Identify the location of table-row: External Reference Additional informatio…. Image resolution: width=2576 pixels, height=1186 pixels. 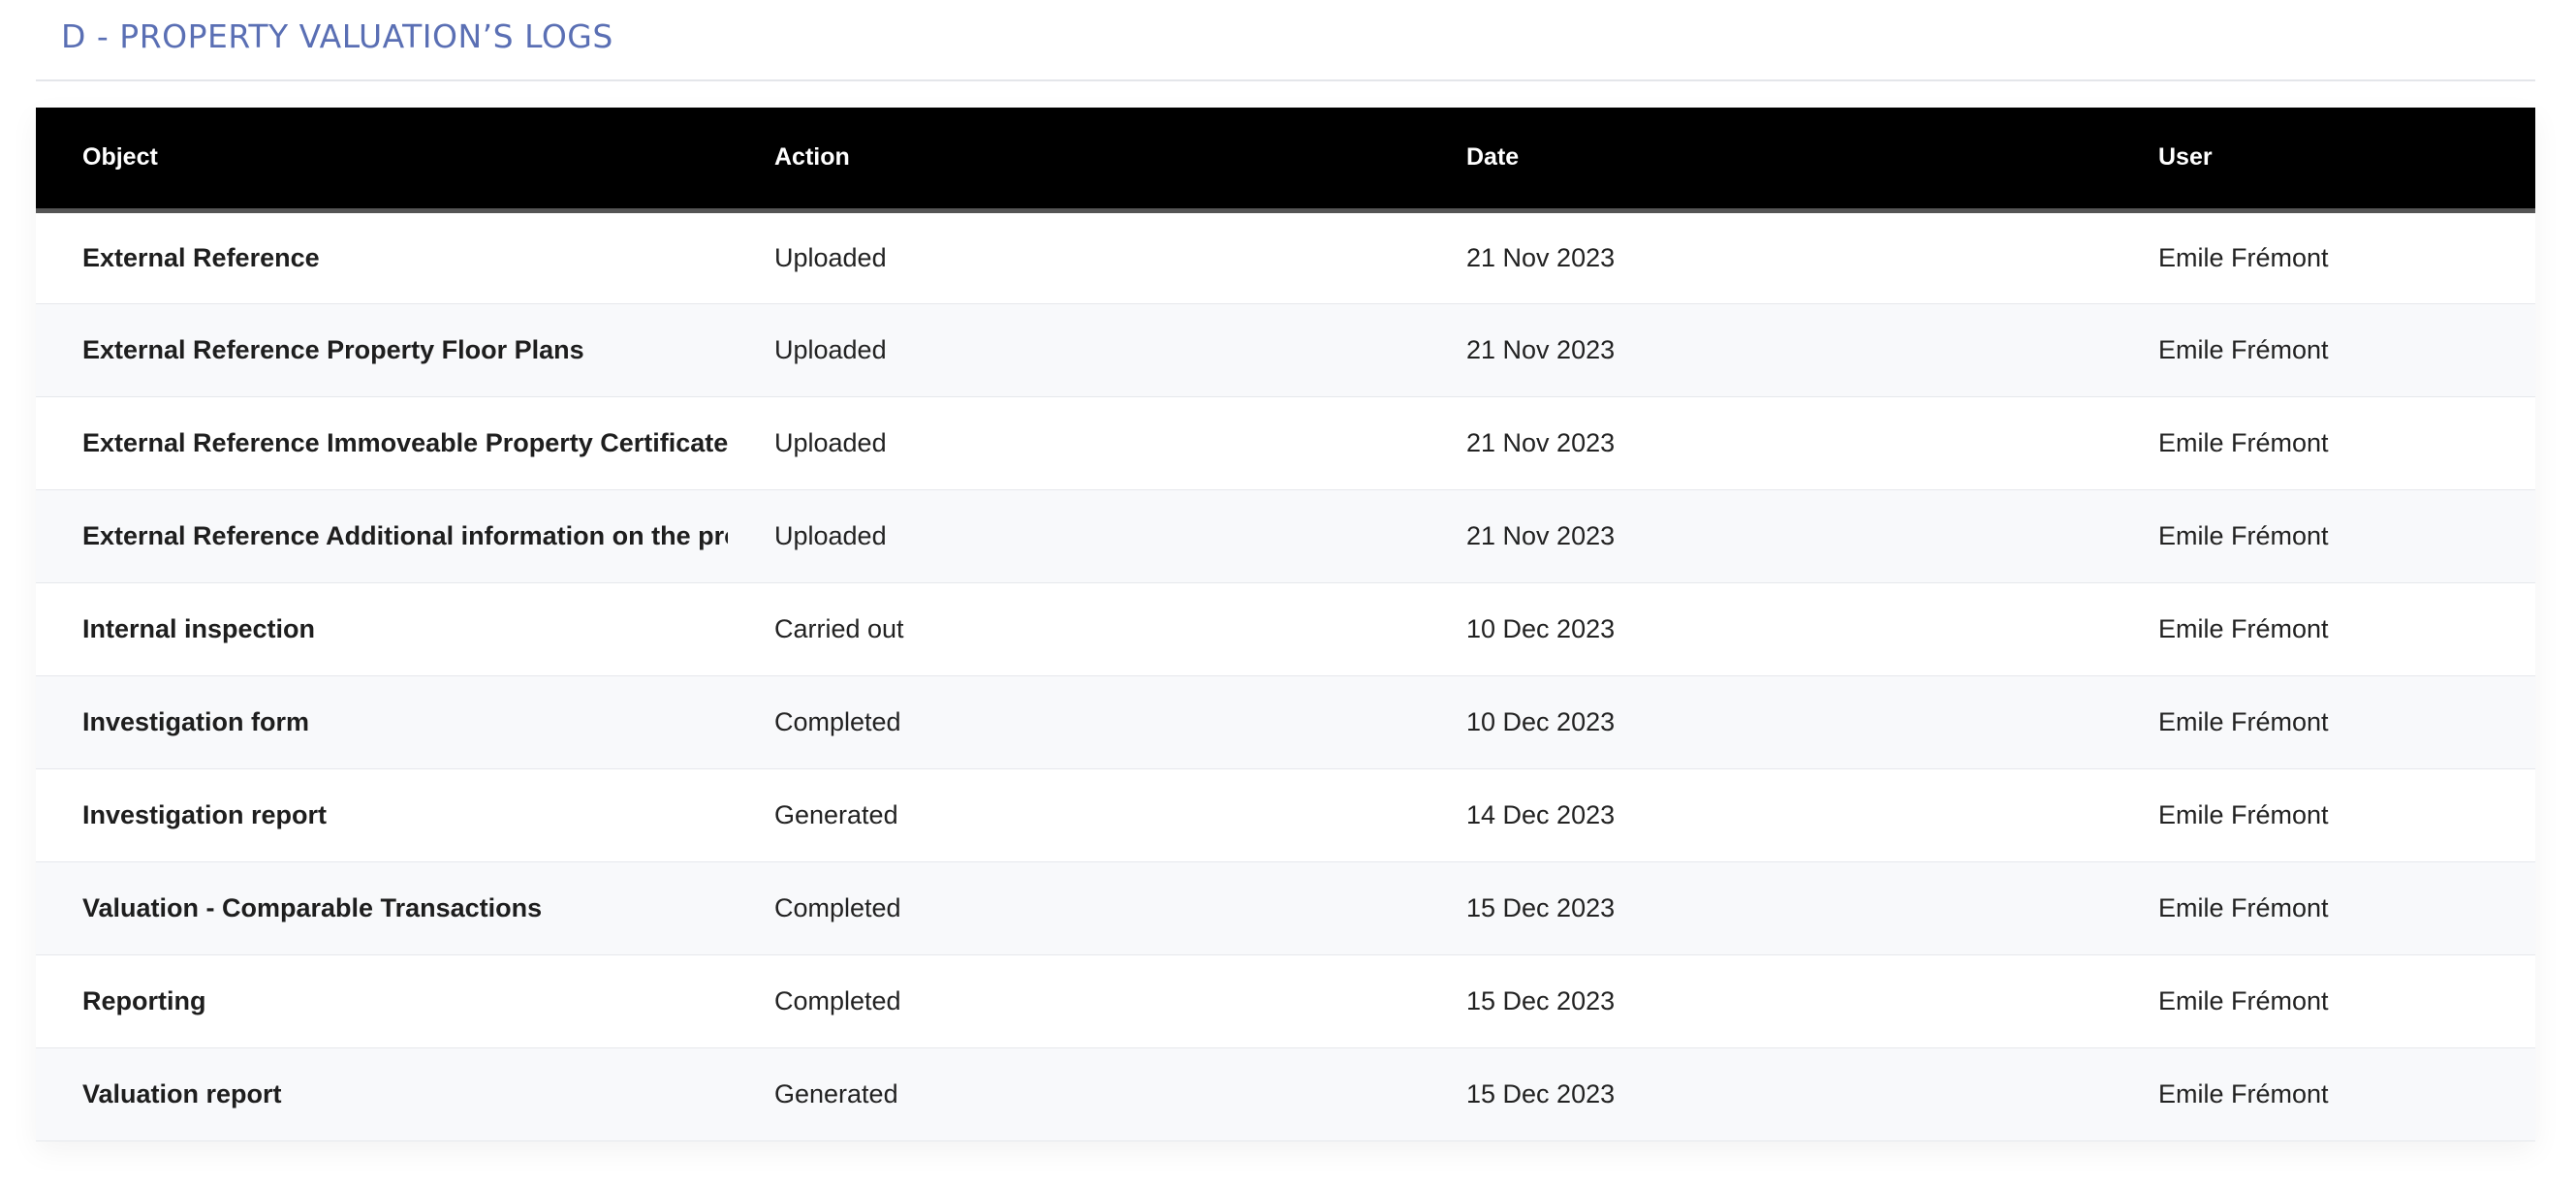
(1285, 535).